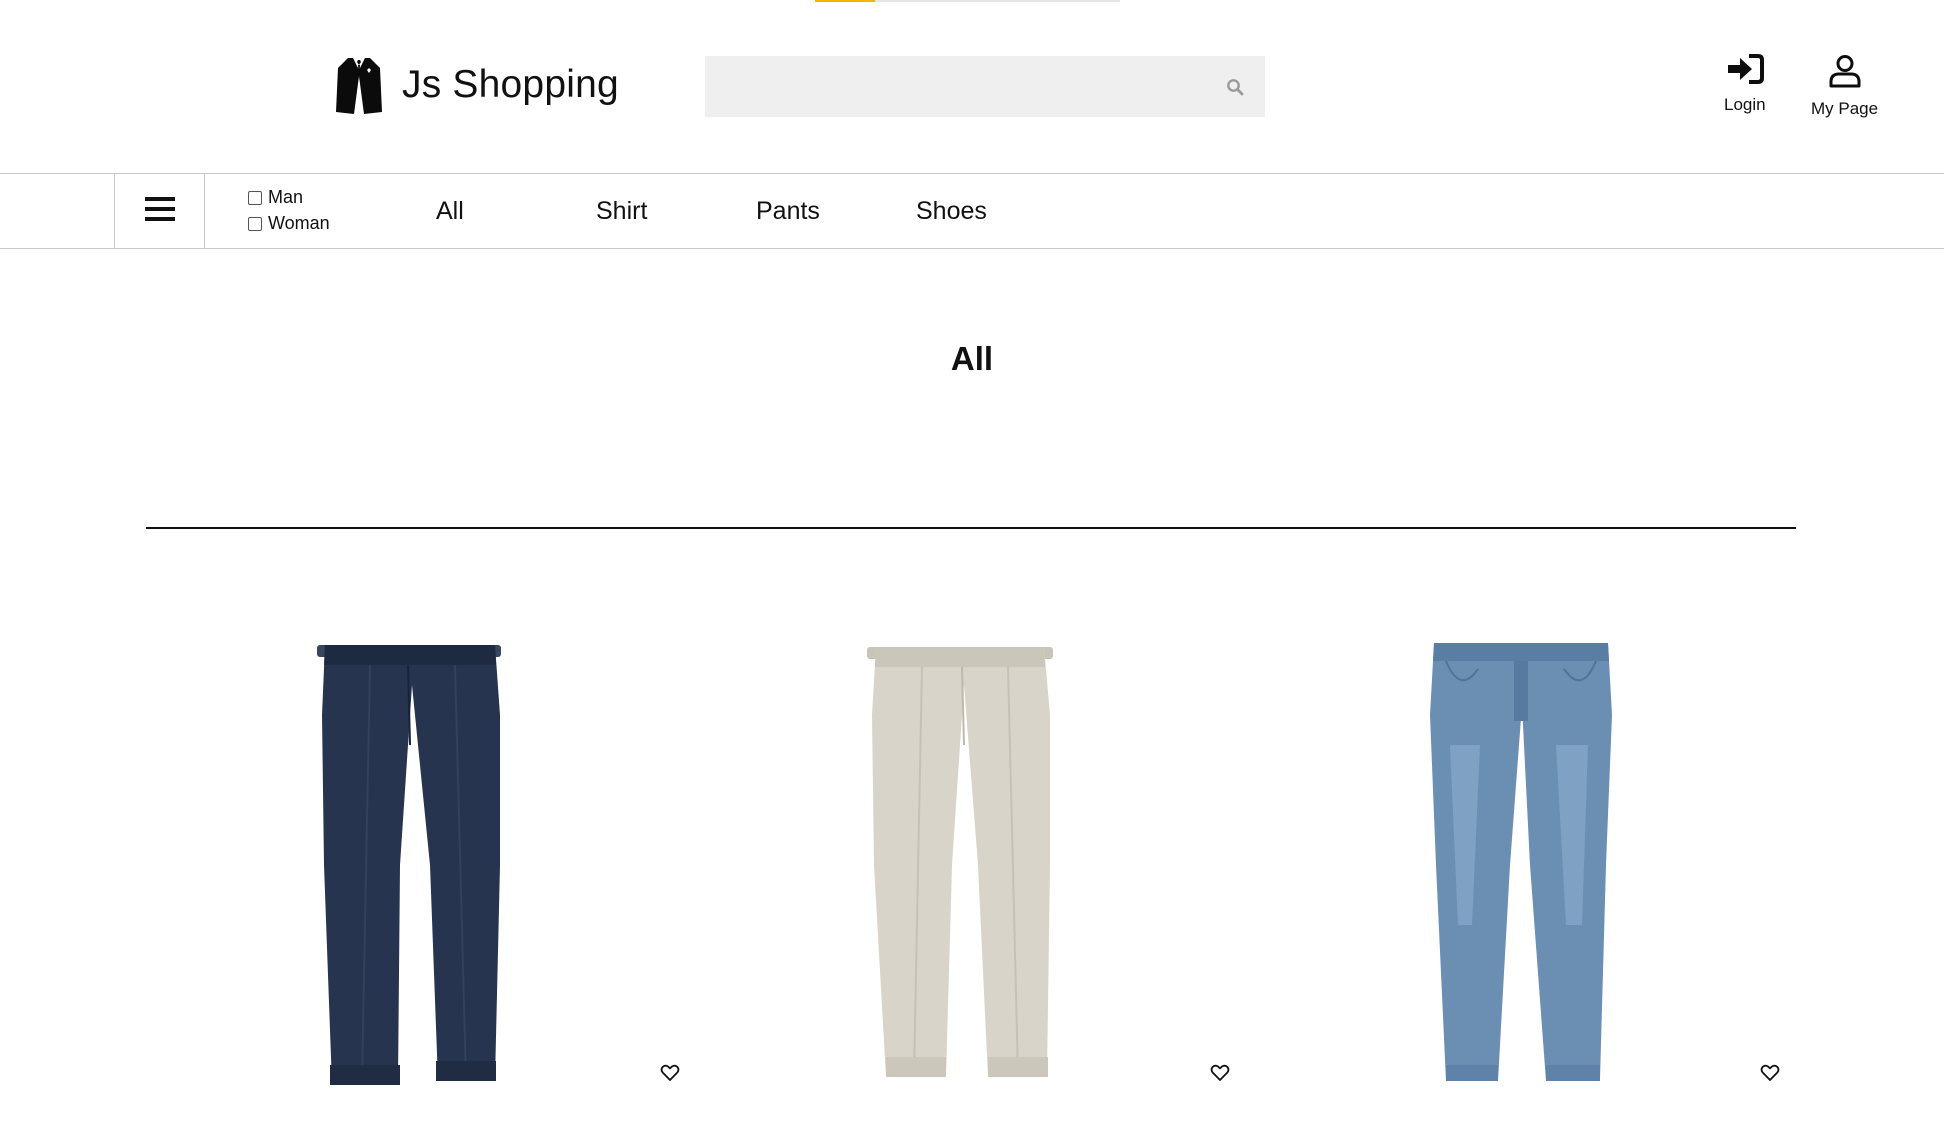  I want to click on menu-button, so click(159, 211).